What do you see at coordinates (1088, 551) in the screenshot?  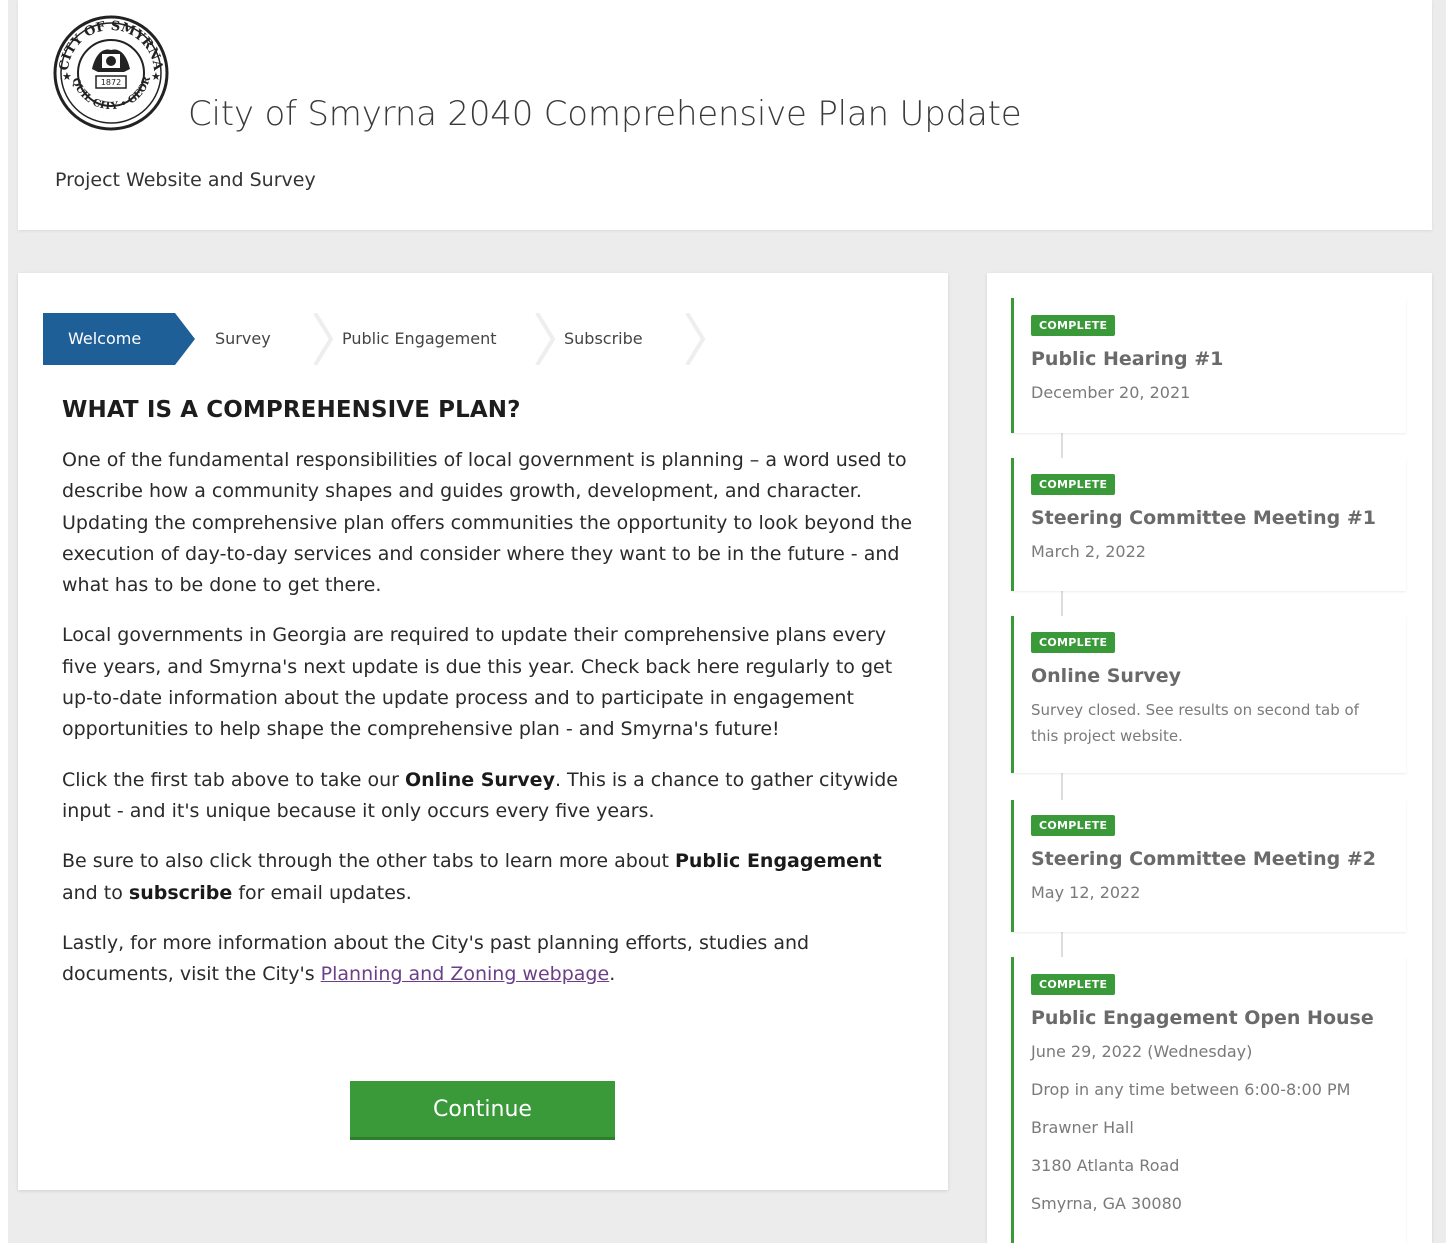 I see `timeline-item-date: March 2, 2022` at bounding box center [1088, 551].